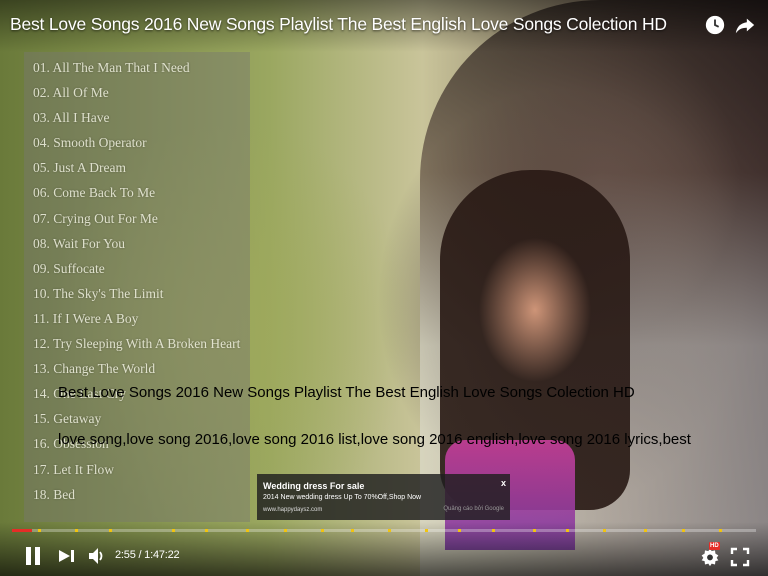  I want to click on playlist-item: 13. Change The World, so click(94, 369).